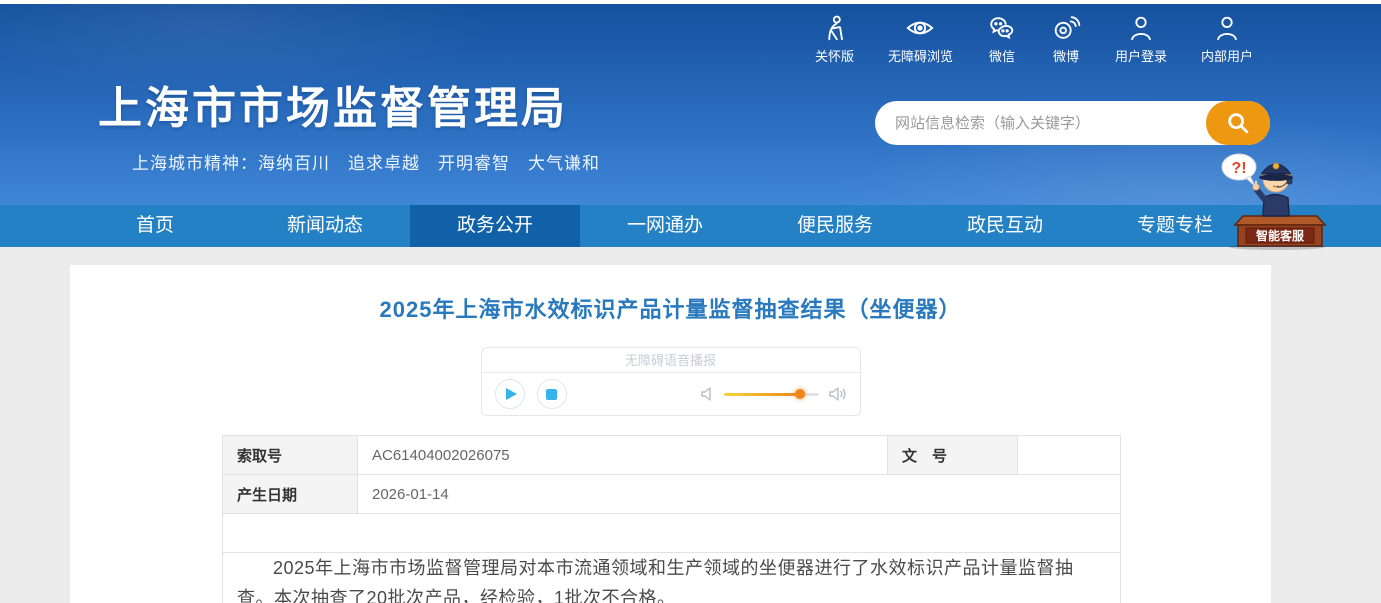 This screenshot has height=603, width=1381. I want to click on quicklink-weibo: 微博, so click(1066, 39).